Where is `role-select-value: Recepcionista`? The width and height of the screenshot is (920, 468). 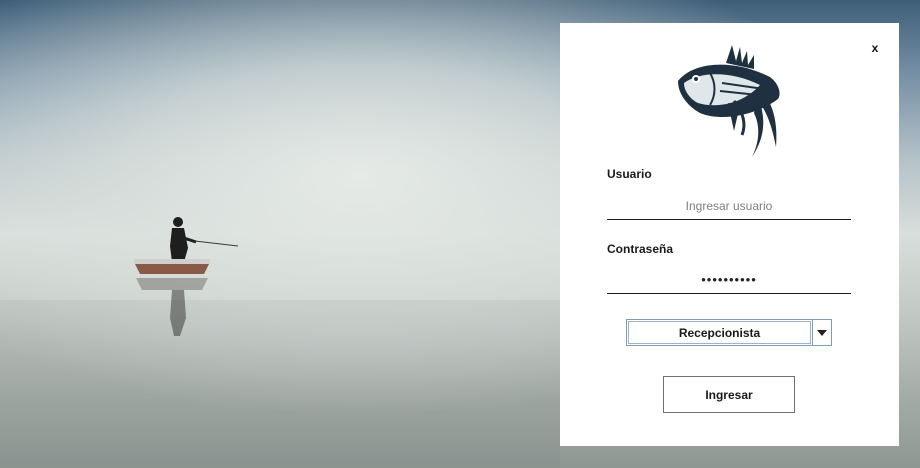 role-select-value: Recepcionista is located at coordinates (719, 332).